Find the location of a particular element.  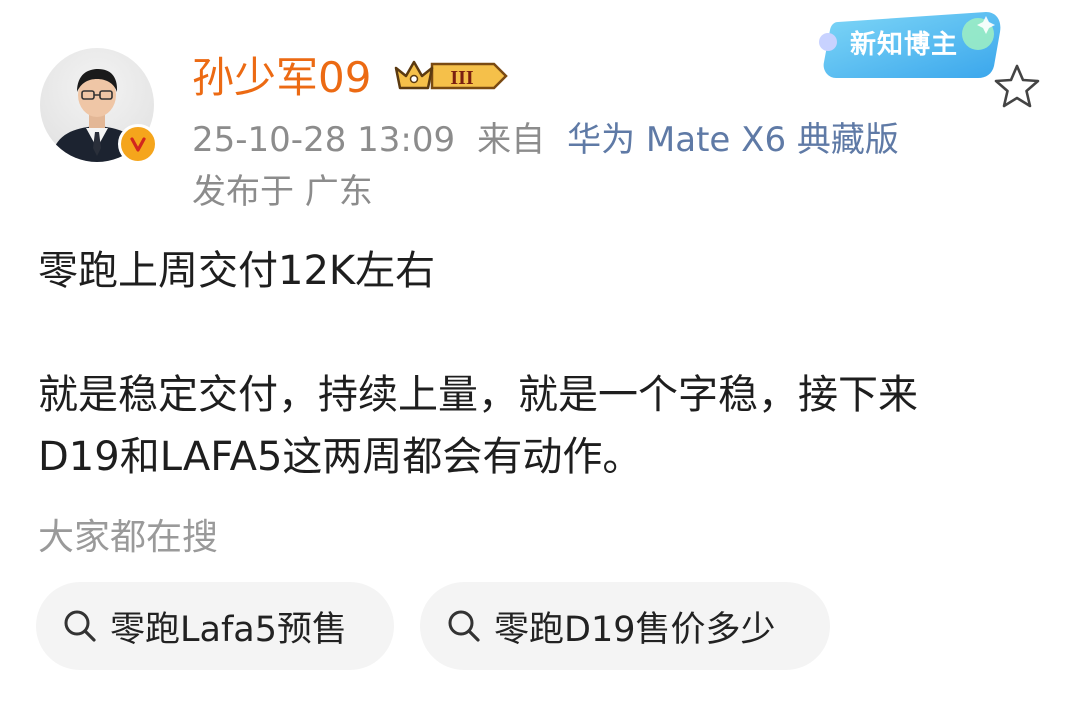

post-meta: 25-10-28 13:09 来自 华为 Mate X6 典藏版 is located at coordinates (545, 140).